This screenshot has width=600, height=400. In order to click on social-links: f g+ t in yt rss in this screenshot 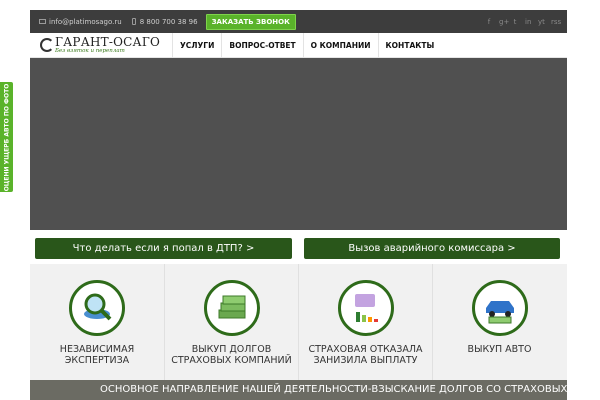, I will do `click(523, 22)`.